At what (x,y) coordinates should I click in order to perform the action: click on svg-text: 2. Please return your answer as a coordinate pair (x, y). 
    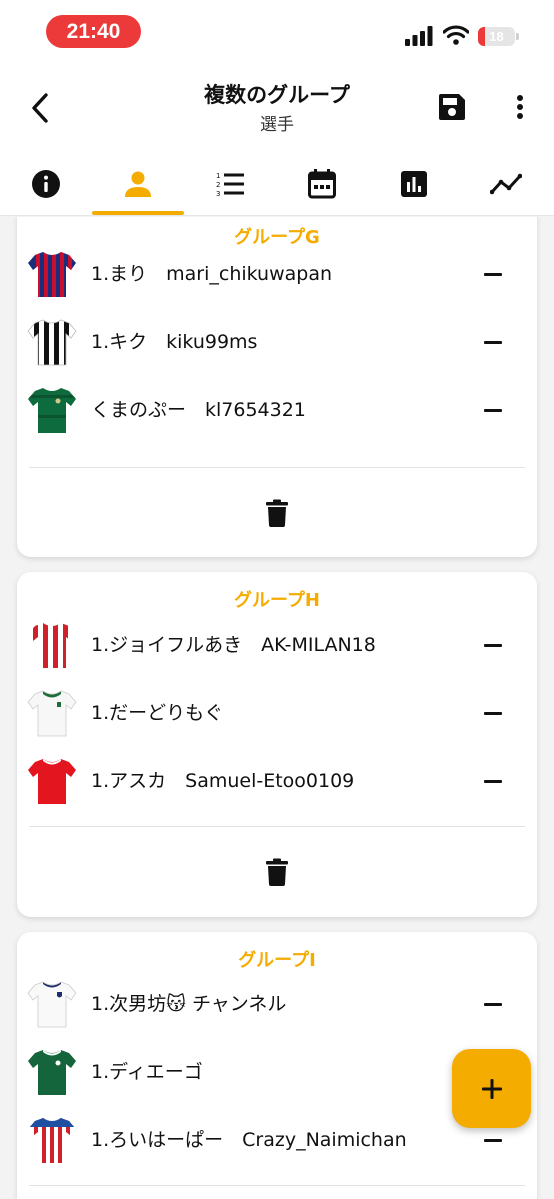
    Looking at the image, I should click on (218, 185).